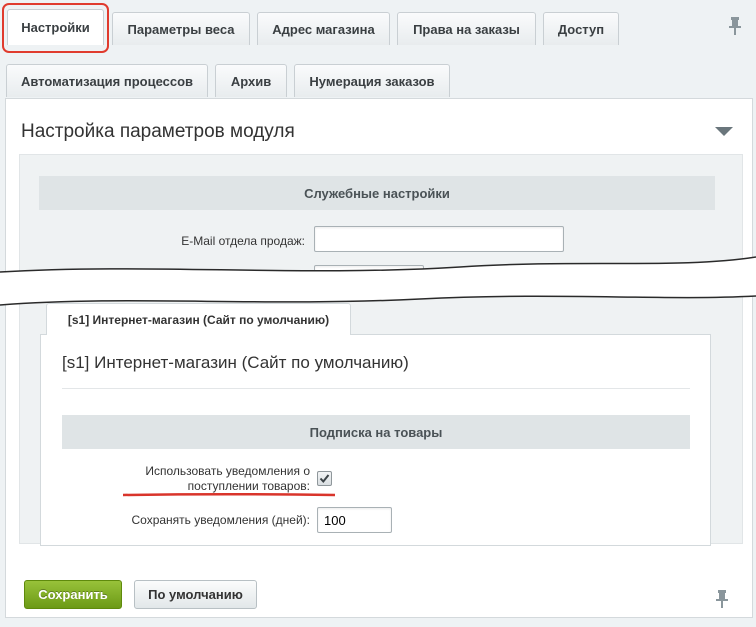 This screenshot has width=756, height=627. I want to click on tab-access: Доступ, so click(581, 28).